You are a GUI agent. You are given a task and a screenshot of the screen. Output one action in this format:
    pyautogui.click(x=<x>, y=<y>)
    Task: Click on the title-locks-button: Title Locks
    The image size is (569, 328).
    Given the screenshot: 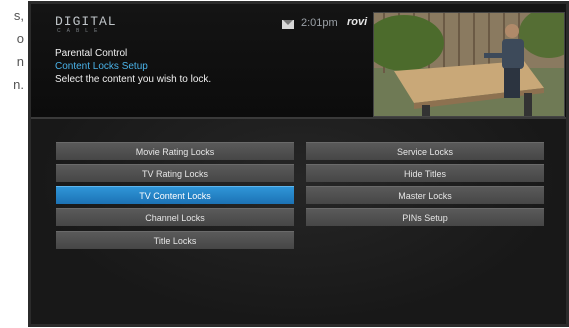 What is the action you would take?
    pyautogui.click(x=175, y=240)
    